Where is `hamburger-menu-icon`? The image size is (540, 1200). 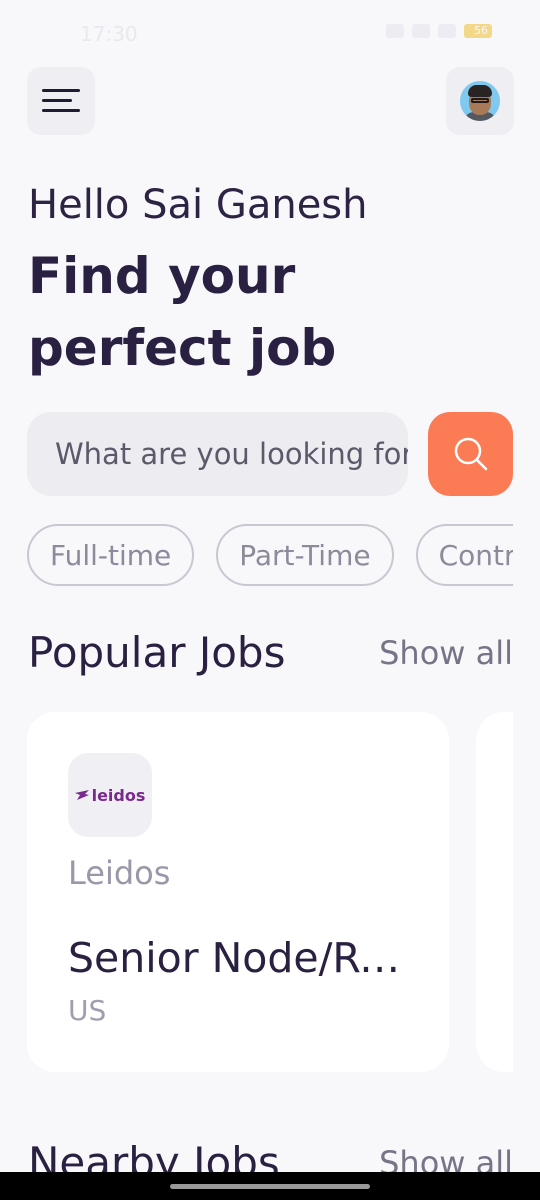 hamburger-menu-icon is located at coordinates (61, 101).